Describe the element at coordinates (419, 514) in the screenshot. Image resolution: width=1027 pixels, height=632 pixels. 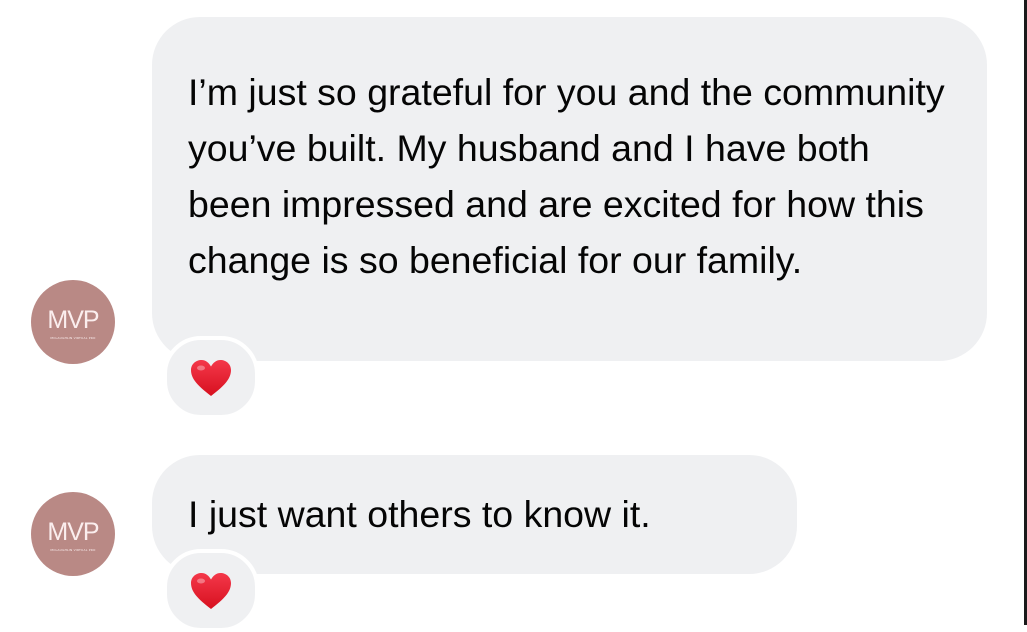
I see `message-text: I just want others to know it.` at that location.